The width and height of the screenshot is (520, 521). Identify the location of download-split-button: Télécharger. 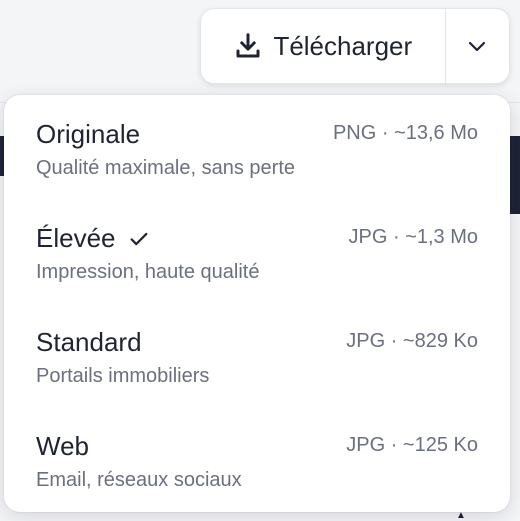
(355, 46).